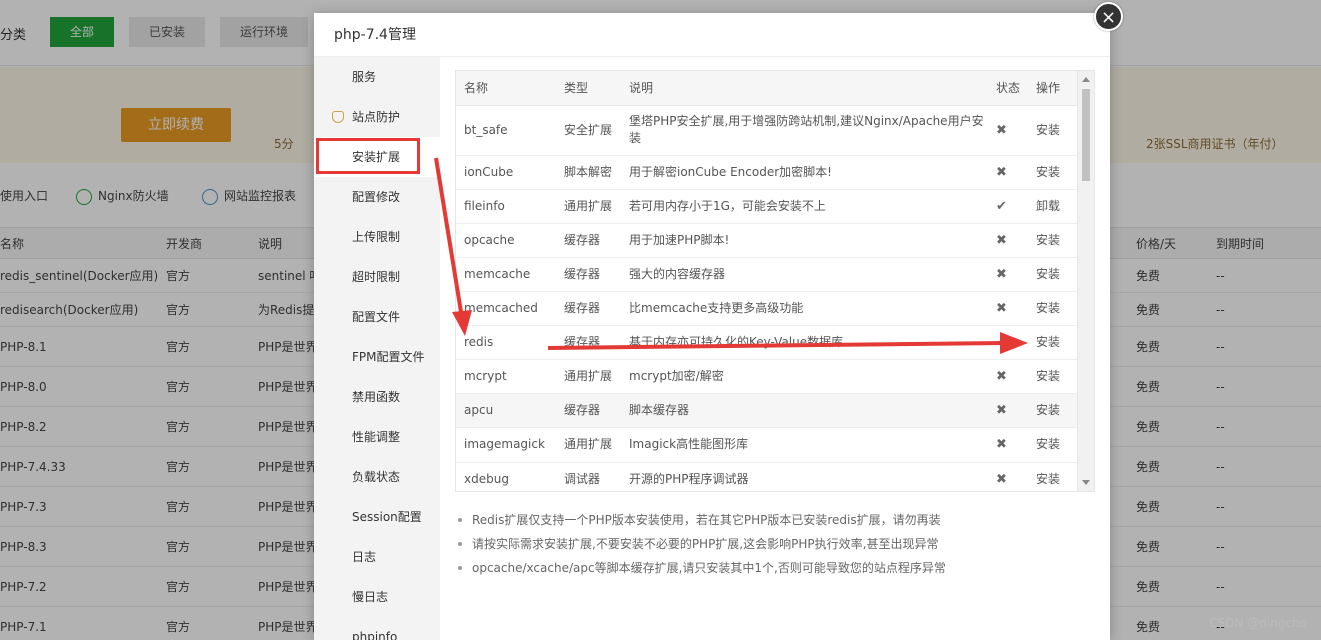  Describe the element at coordinates (462, 323) in the screenshot. I see `annotation-arrow-down-head` at that location.